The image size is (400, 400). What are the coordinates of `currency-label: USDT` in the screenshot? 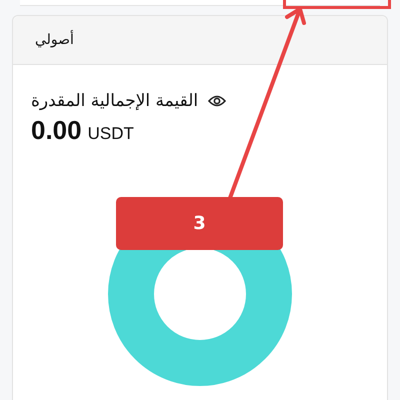 It's located at (111, 134).